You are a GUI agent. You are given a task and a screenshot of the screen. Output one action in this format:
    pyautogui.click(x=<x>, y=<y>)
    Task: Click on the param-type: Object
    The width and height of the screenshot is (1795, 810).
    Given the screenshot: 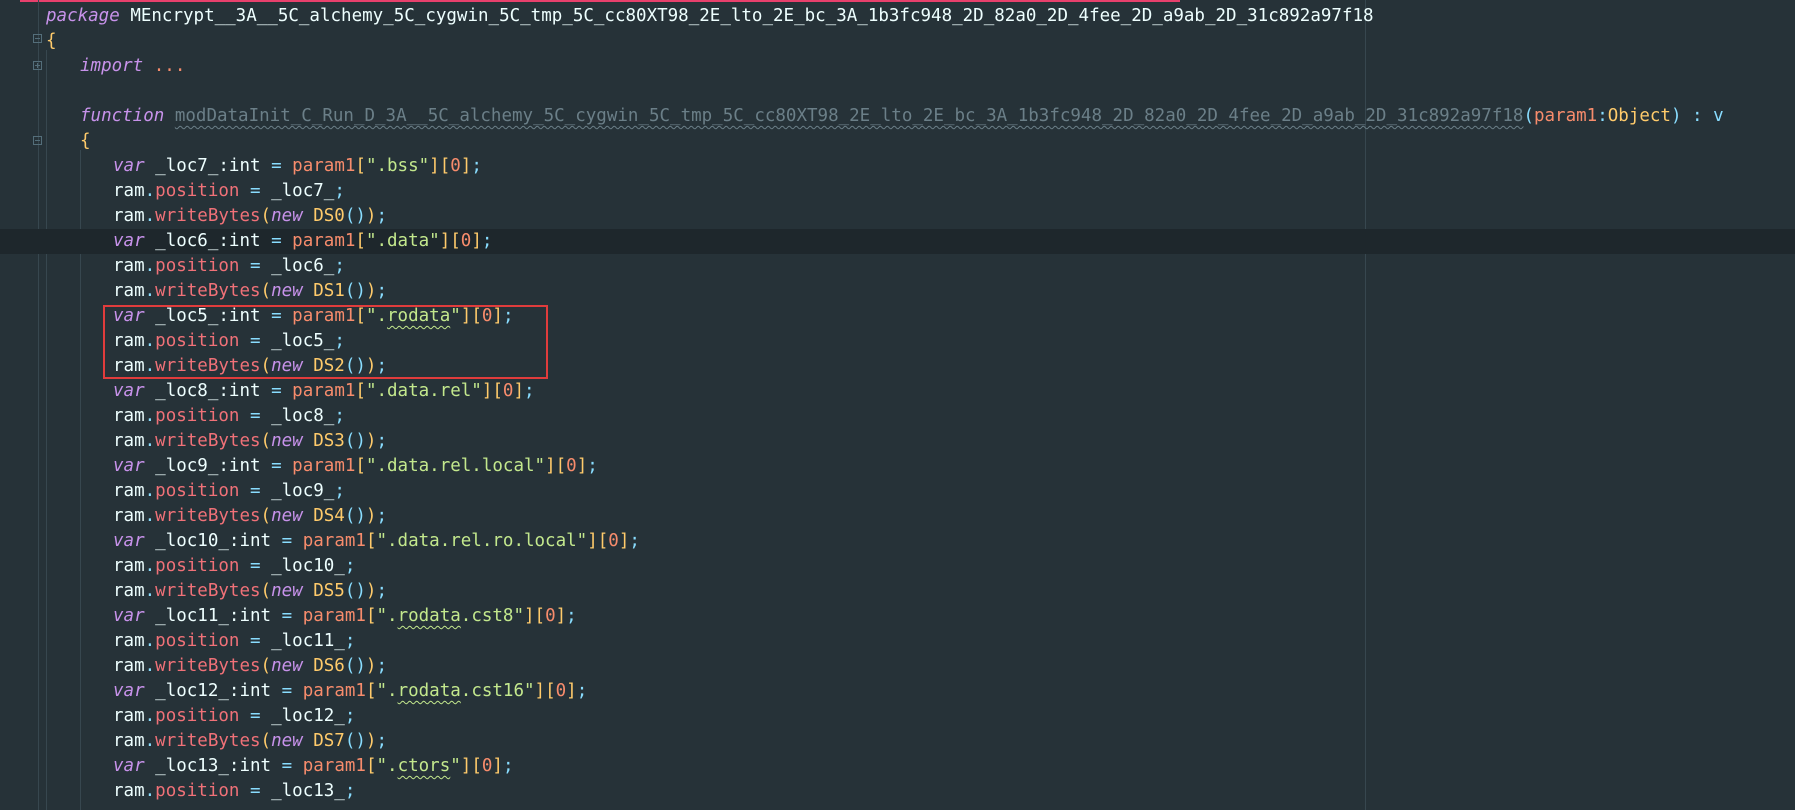 What is the action you would take?
    pyautogui.click(x=1639, y=116)
    